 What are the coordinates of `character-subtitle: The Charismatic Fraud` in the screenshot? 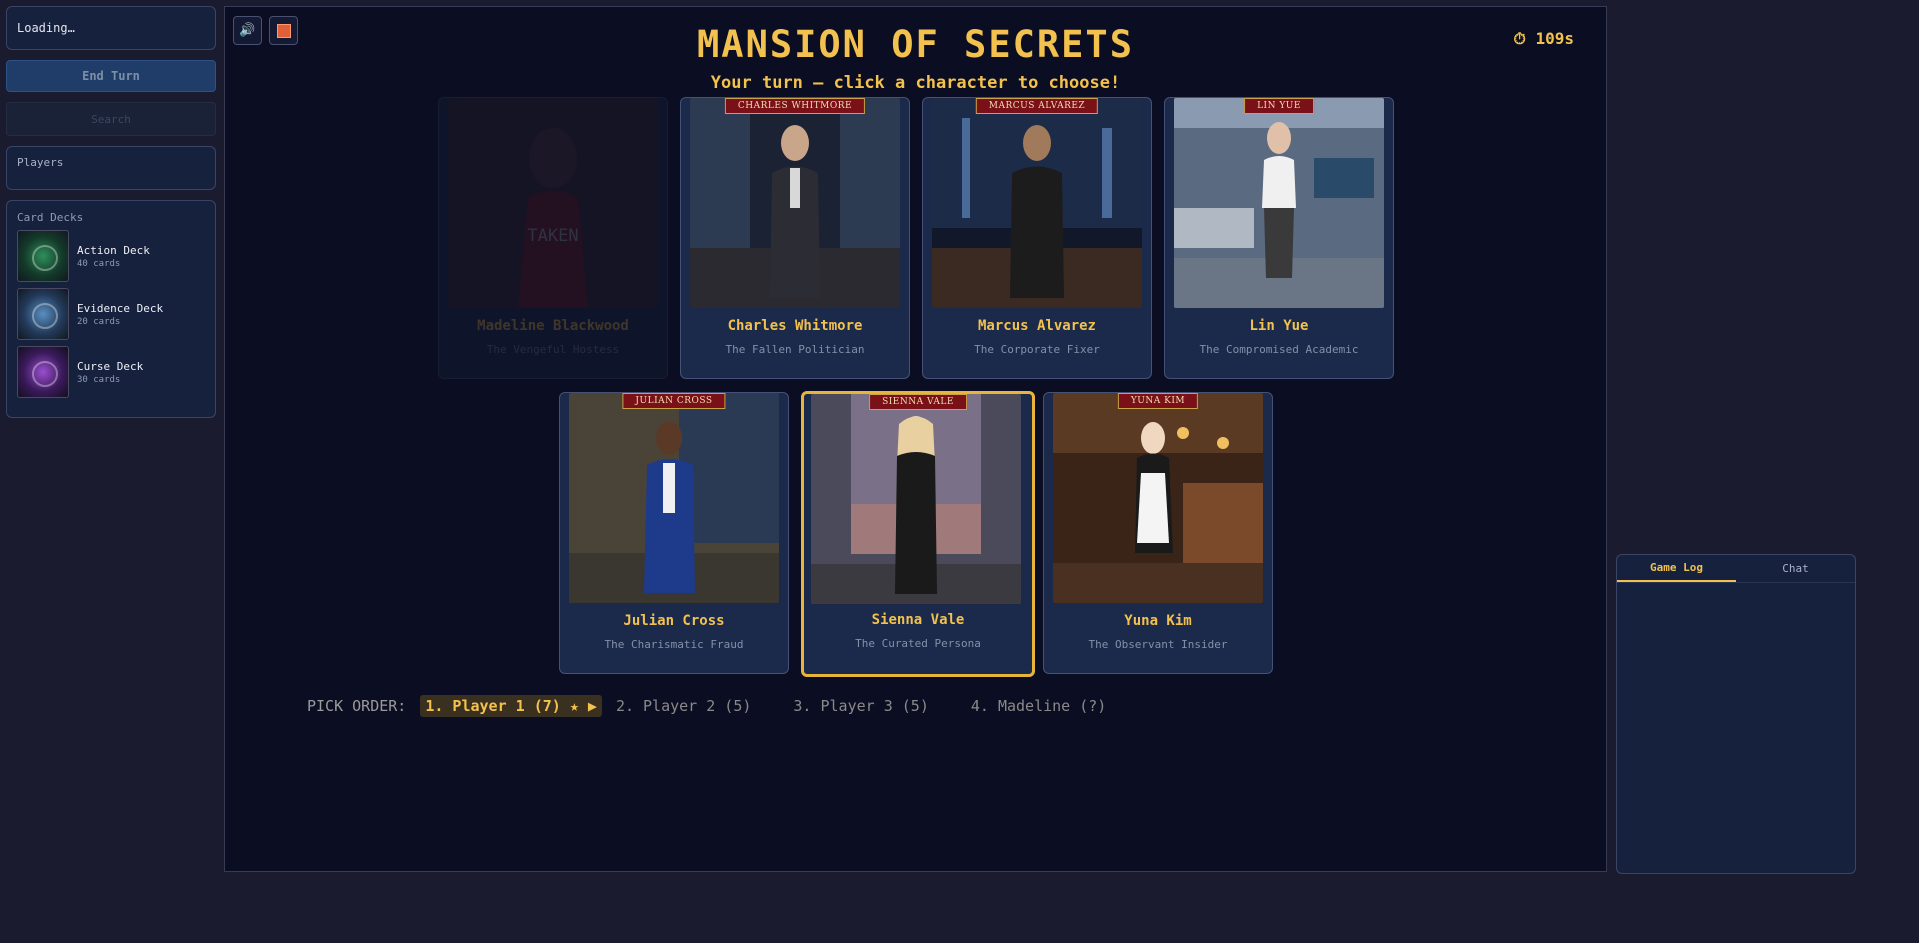 It's located at (674, 644).